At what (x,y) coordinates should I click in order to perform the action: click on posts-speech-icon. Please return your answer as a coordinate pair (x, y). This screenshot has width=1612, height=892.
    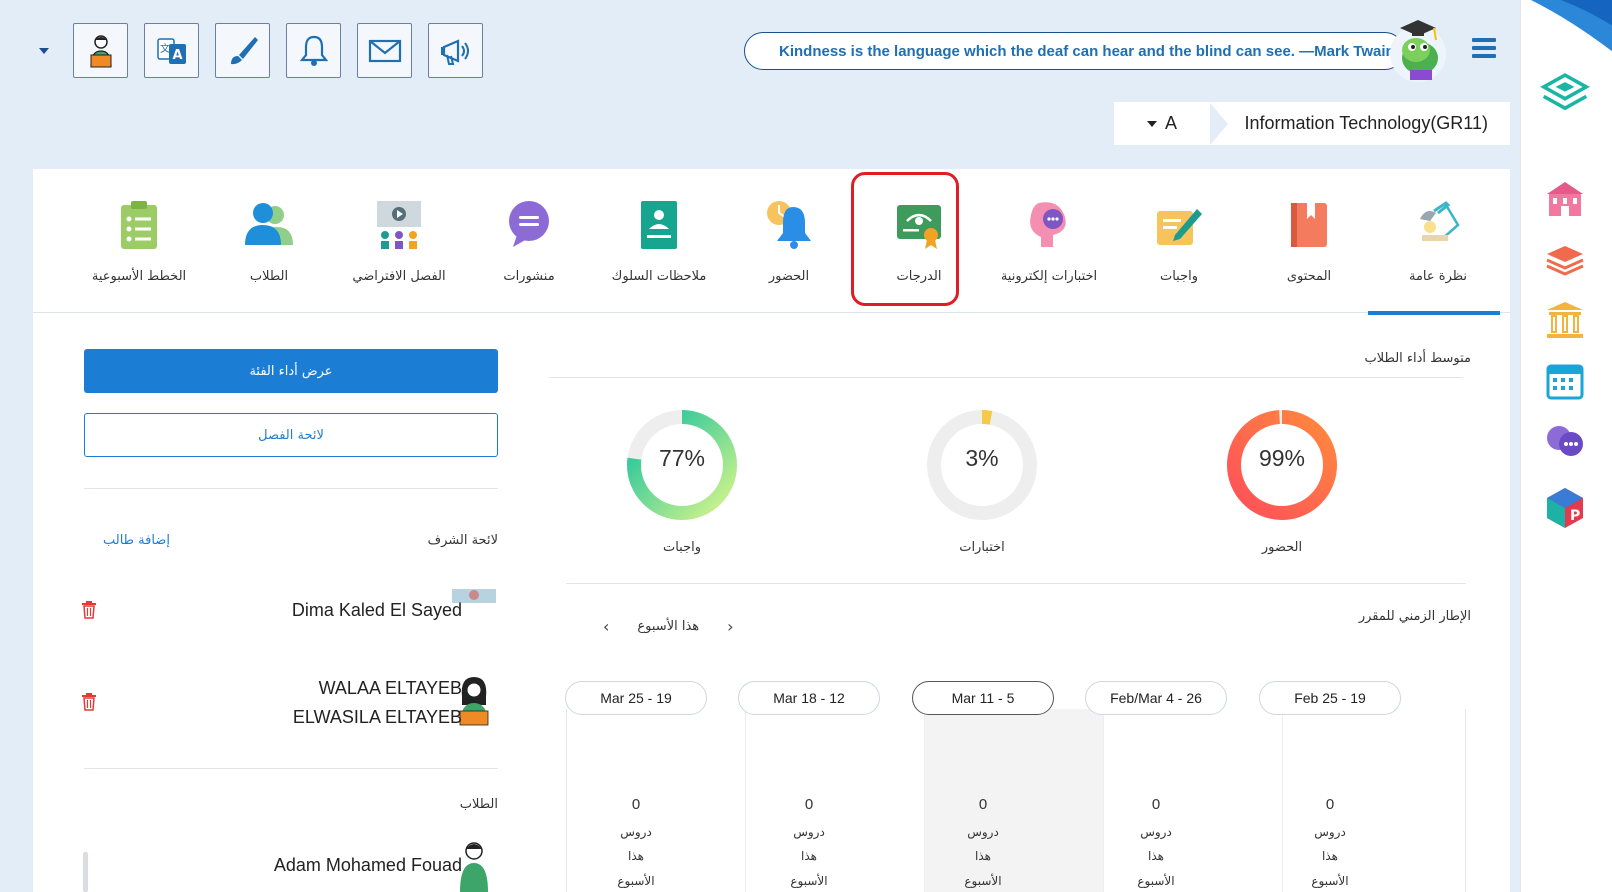
    Looking at the image, I should click on (529, 224).